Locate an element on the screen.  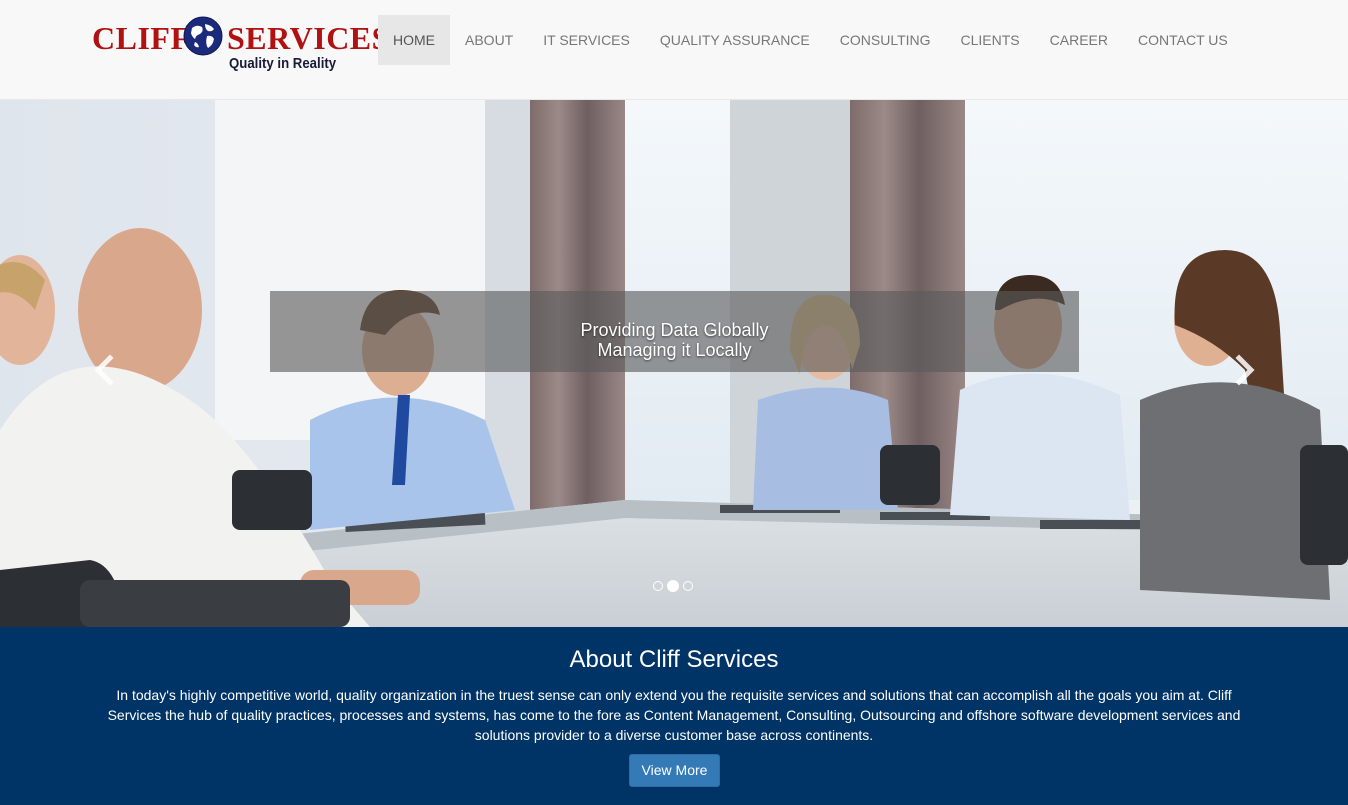
nav-item-consulting: CONSULTING is located at coordinates (885, 40).